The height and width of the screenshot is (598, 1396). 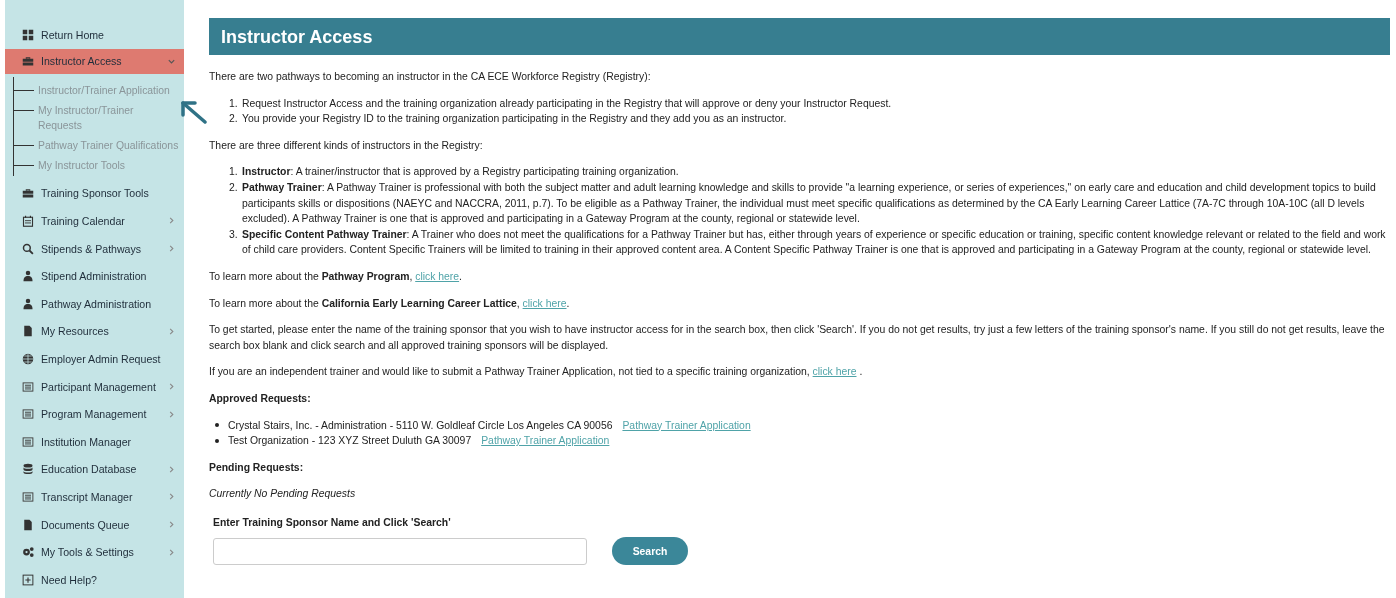 I want to click on sidebar-item: Institution Manager, so click(x=94, y=441).